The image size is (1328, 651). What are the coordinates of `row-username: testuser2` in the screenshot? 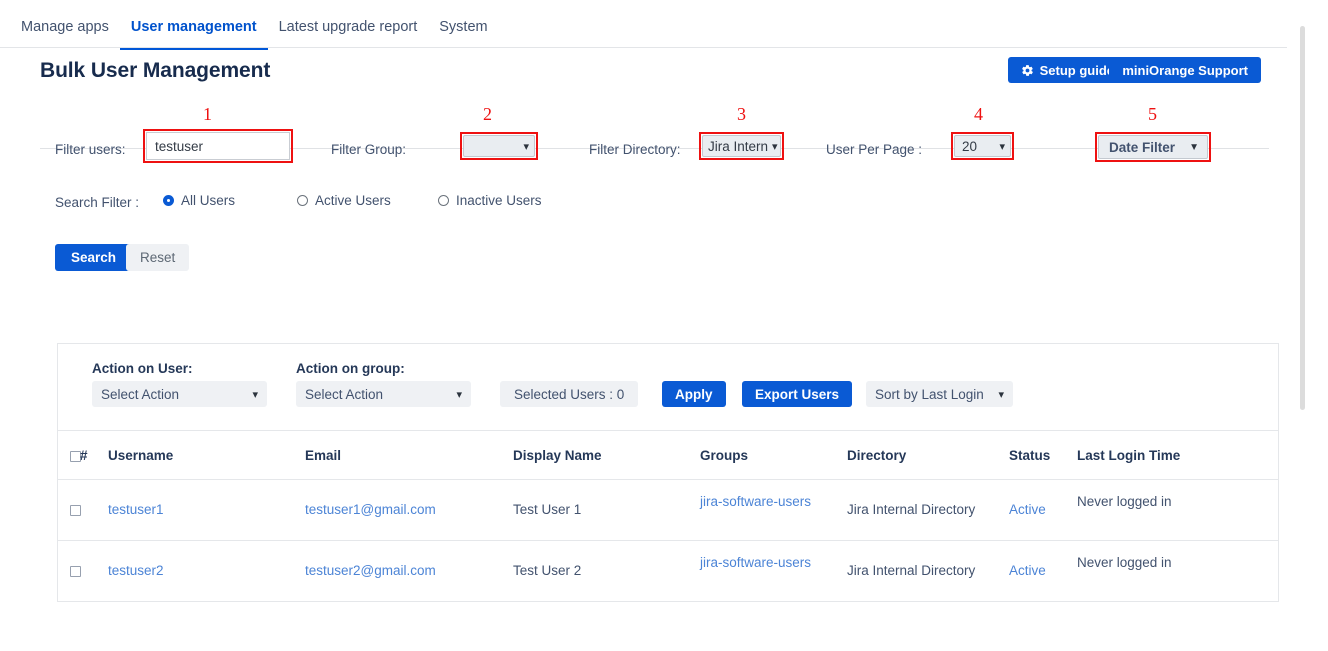 It's located at (206, 571).